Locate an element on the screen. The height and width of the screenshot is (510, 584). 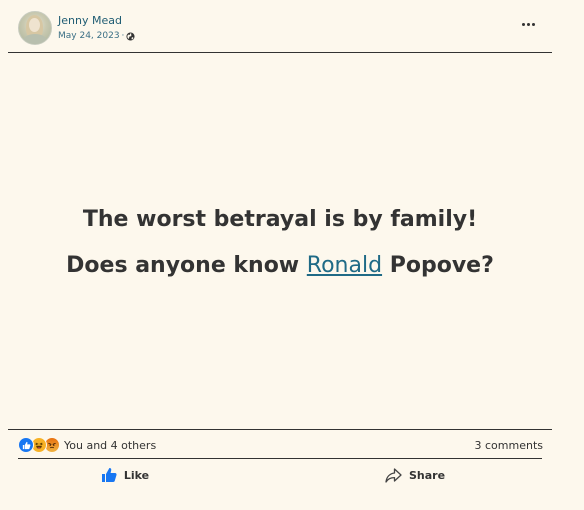
comments-count: 3 comments is located at coordinates (509, 445).